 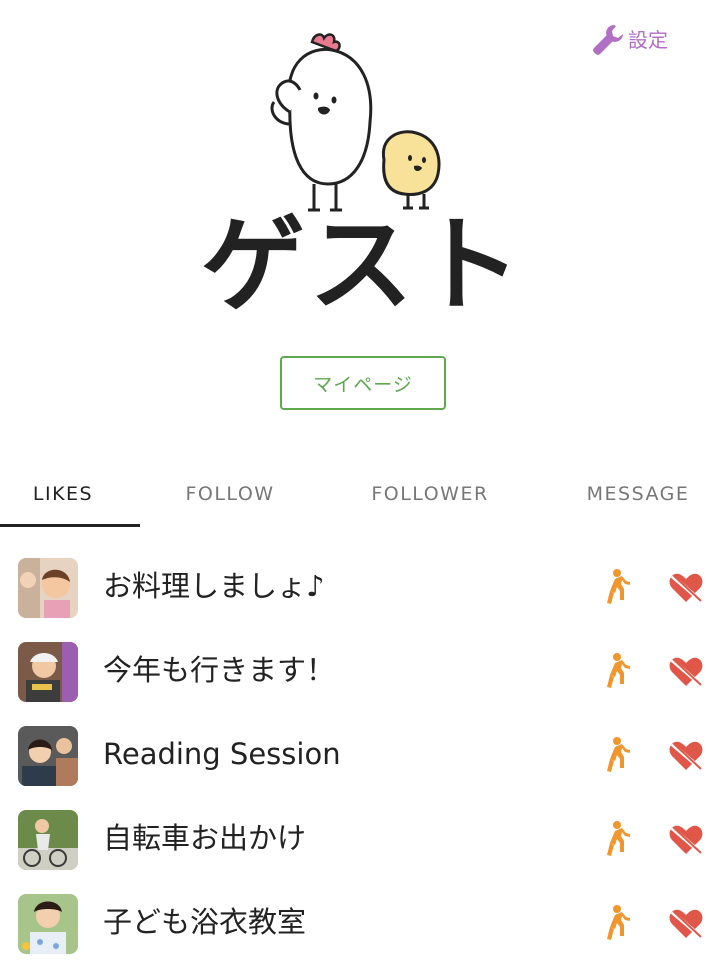 I want to click on mypage-button: マイページ, so click(x=363, y=383).